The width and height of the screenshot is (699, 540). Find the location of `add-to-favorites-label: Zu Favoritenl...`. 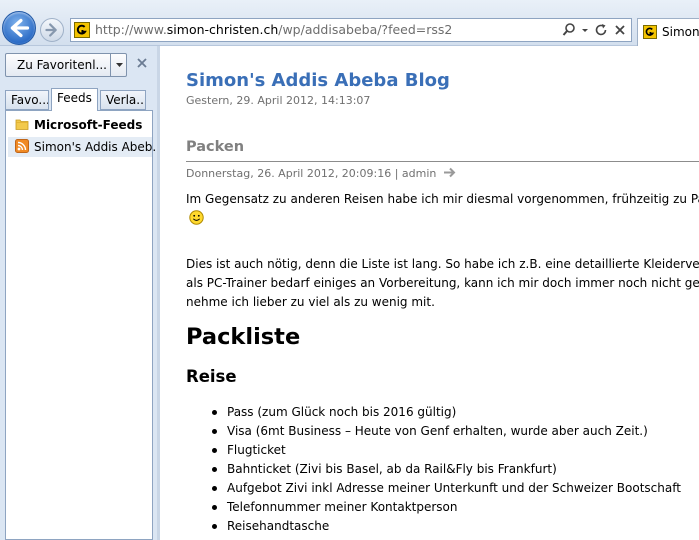

add-to-favorites-label: Zu Favoritenl... is located at coordinates (62, 65).